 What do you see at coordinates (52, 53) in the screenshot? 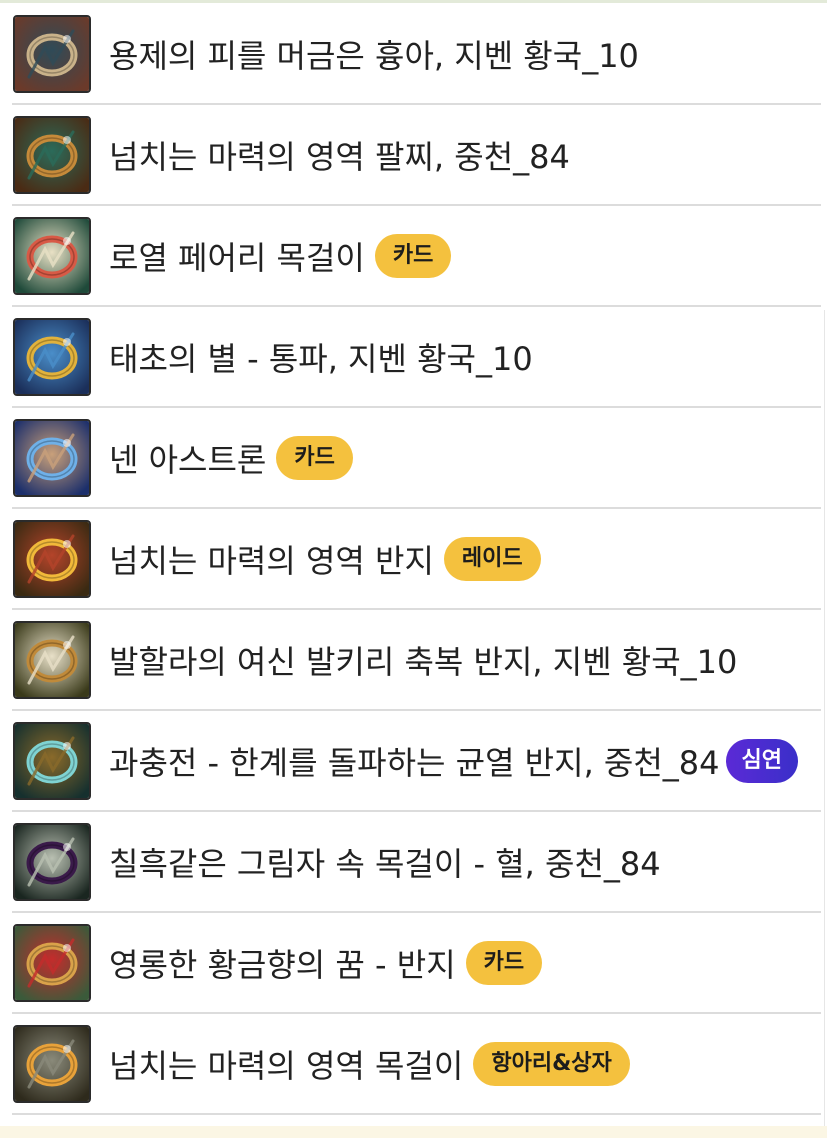
I see `claw-icon` at bounding box center [52, 53].